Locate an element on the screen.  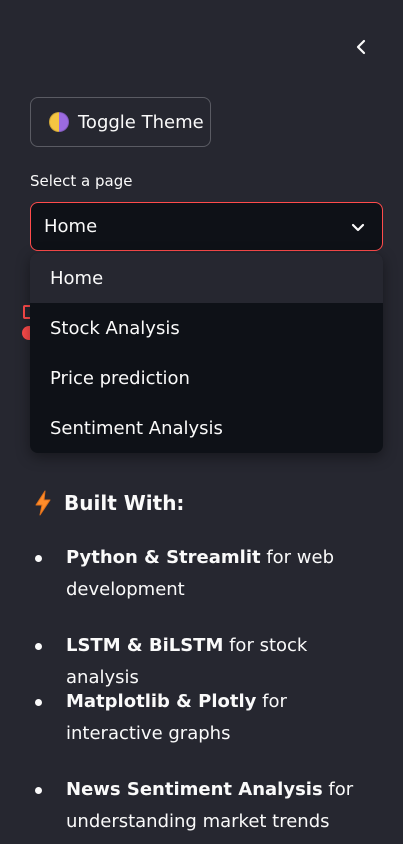
half-moon-icon is located at coordinates (59, 122).